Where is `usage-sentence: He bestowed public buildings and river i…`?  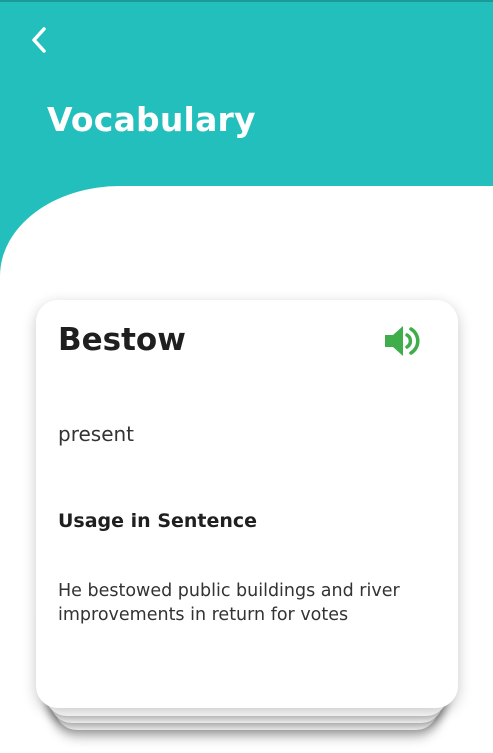
usage-sentence: He bestowed public buildings and river i… is located at coordinates (229, 603).